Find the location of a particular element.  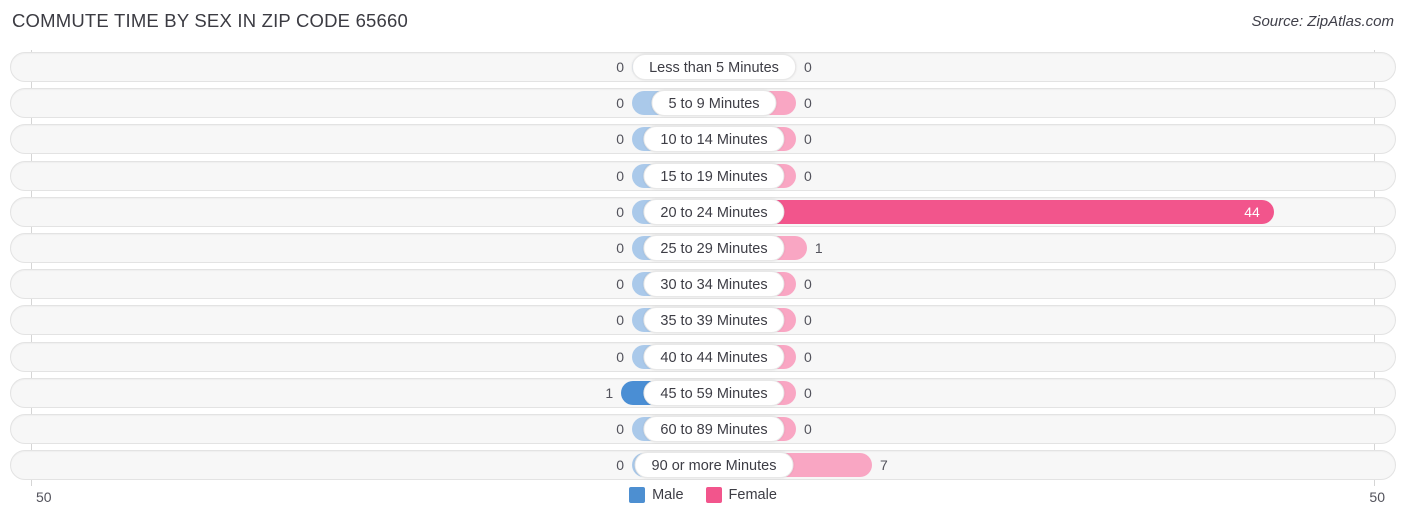

legend-label: Female is located at coordinates (752, 495).